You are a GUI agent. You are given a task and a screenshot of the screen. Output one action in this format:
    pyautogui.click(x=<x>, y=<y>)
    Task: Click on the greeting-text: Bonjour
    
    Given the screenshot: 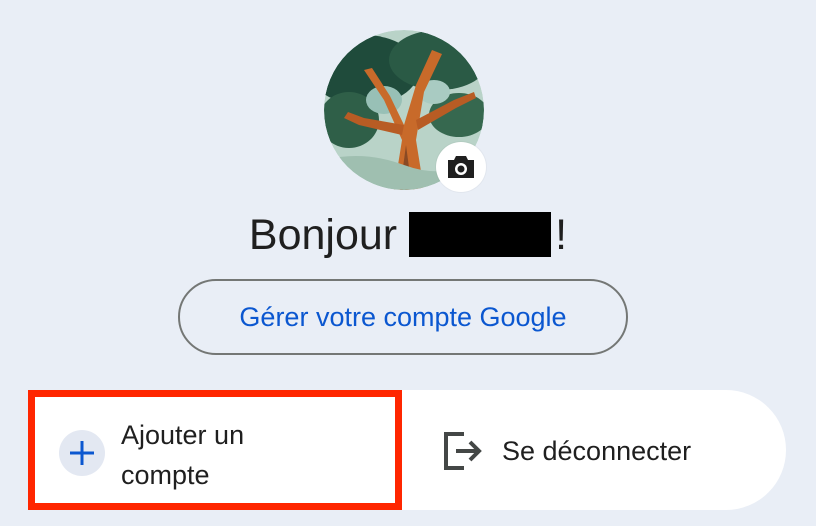 What is the action you would take?
    pyautogui.click(x=323, y=235)
    